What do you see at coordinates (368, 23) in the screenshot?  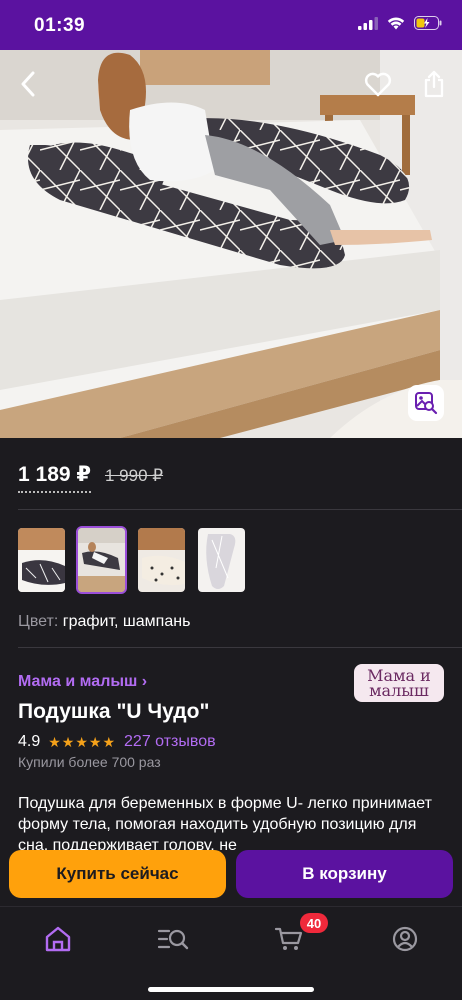 I see `cellular-signal-icon` at bounding box center [368, 23].